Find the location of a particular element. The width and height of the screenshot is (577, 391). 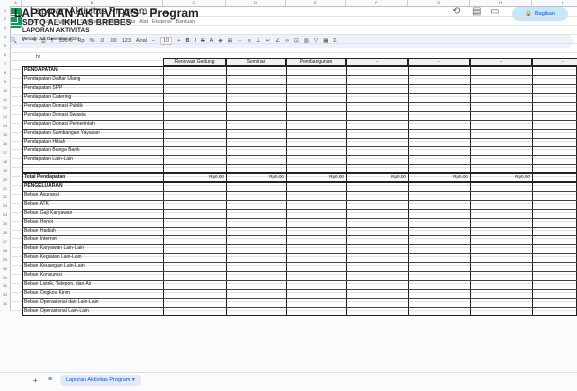

row-number: 24 is located at coordinates (5, 215).